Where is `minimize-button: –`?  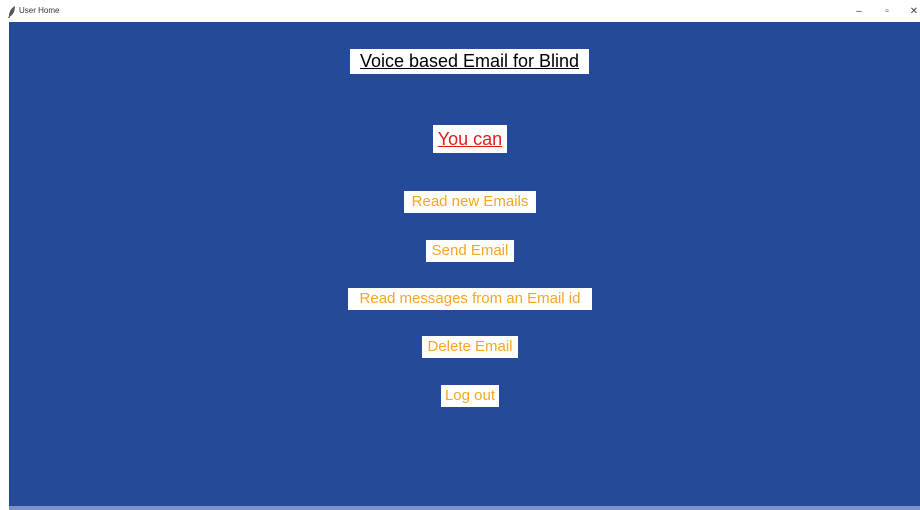 minimize-button: – is located at coordinates (859, 11).